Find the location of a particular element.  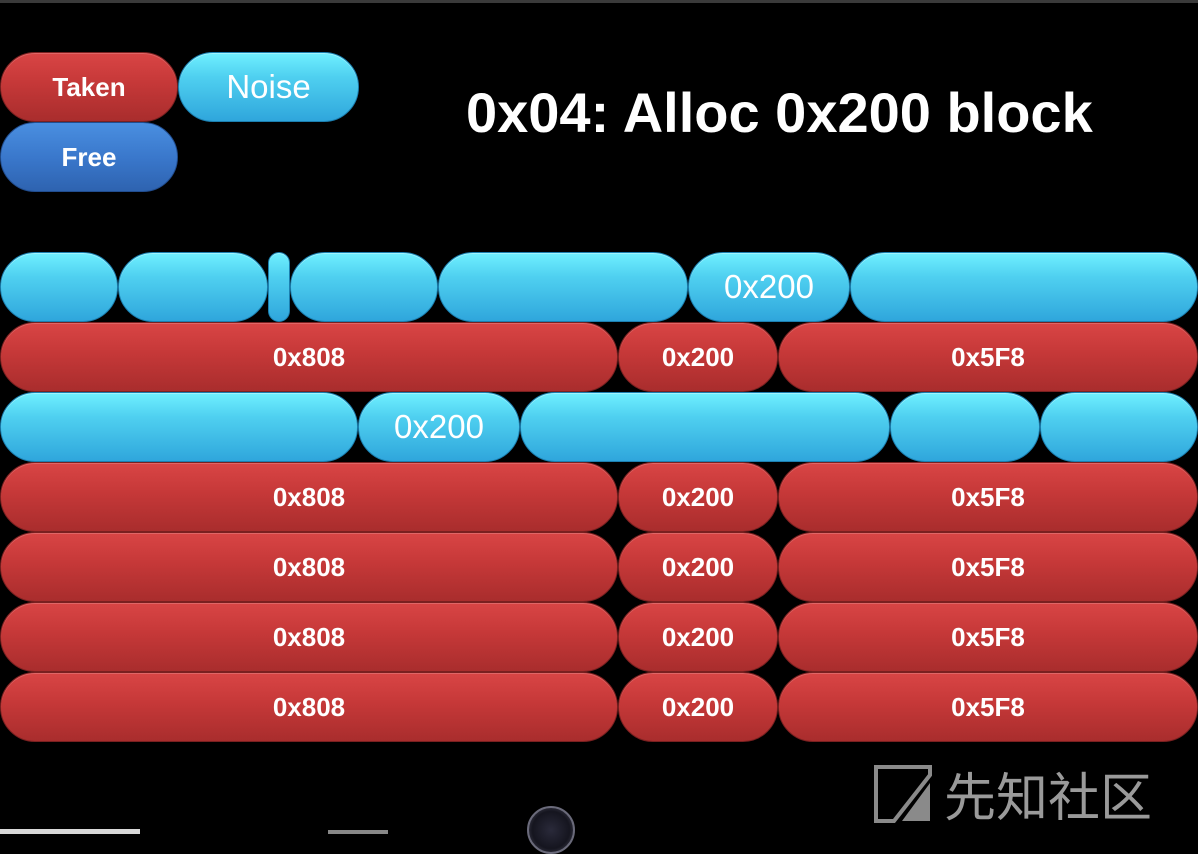

watermark-logo-icon is located at coordinates (903, 793).